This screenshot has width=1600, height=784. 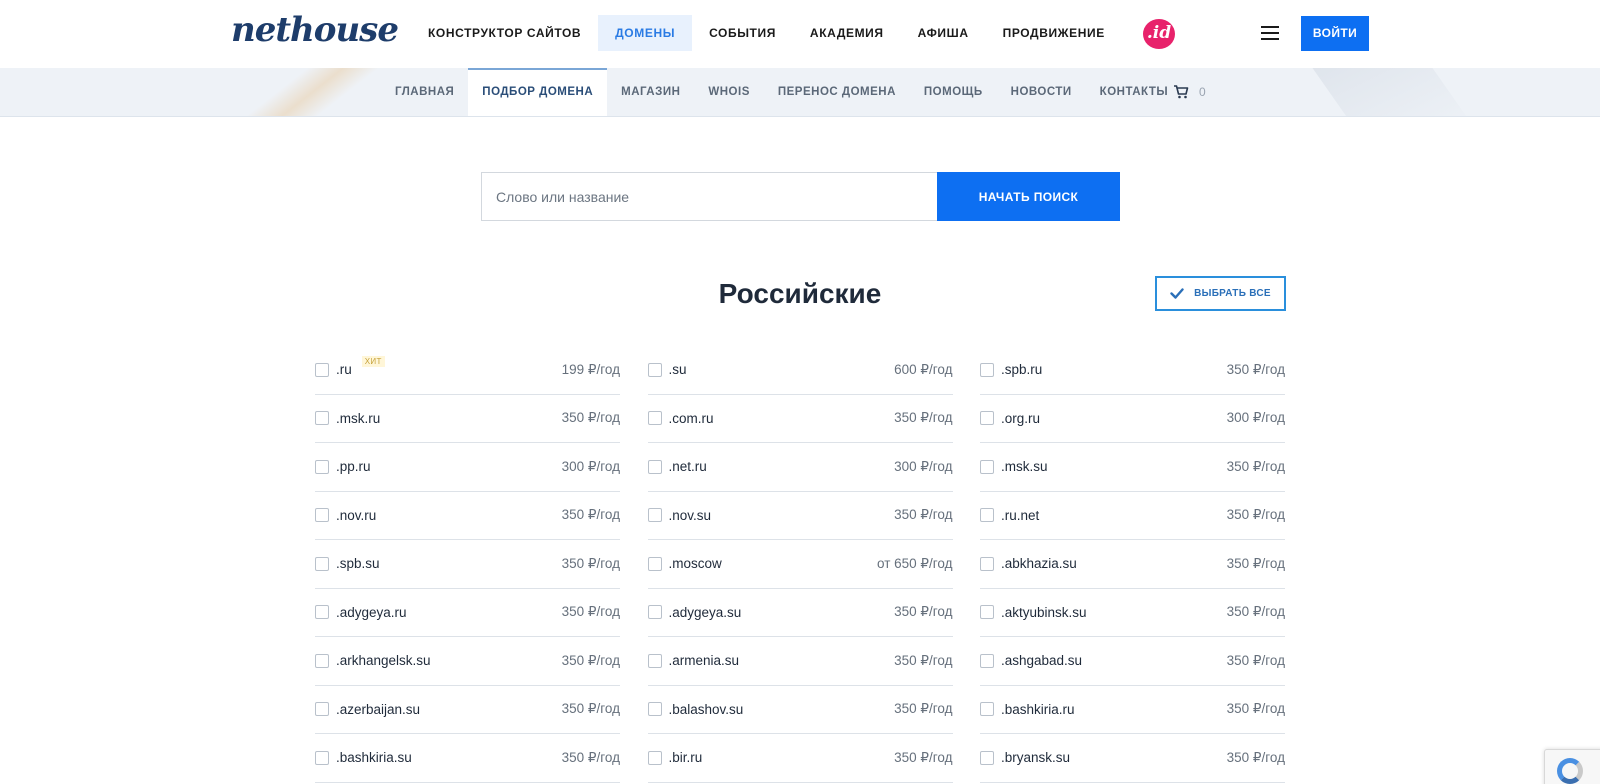 What do you see at coordinates (315, 30) in the screenshot?
I see `nethouse-logo: nethouse` at bounding box center [315, 30].